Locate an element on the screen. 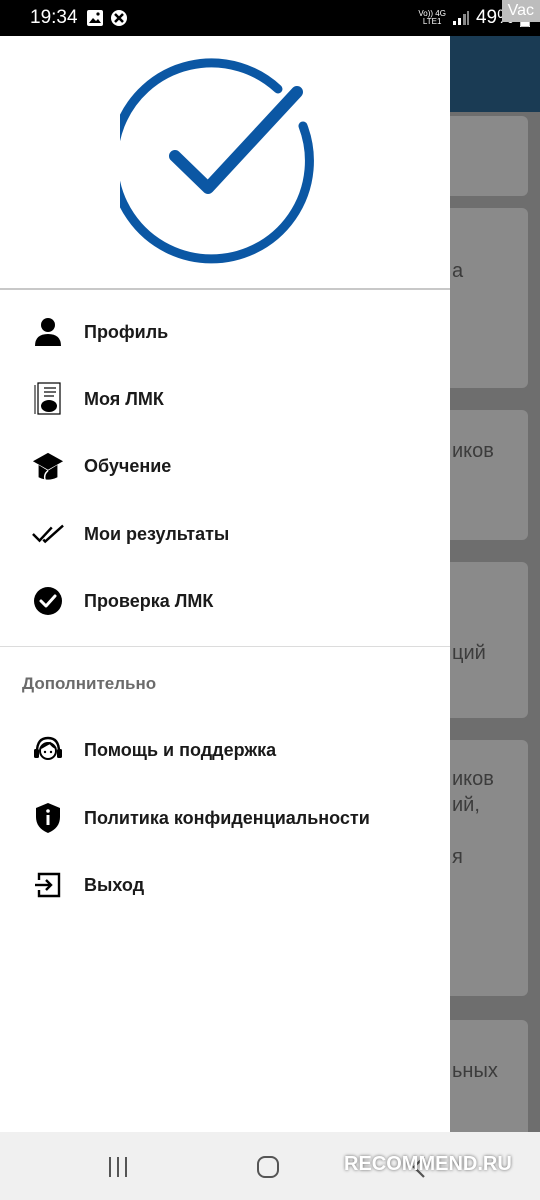 Image resolution: width=540 pixels, height=1200 pixels. section-title: Дополнительно is located at coordinates (89, 683).